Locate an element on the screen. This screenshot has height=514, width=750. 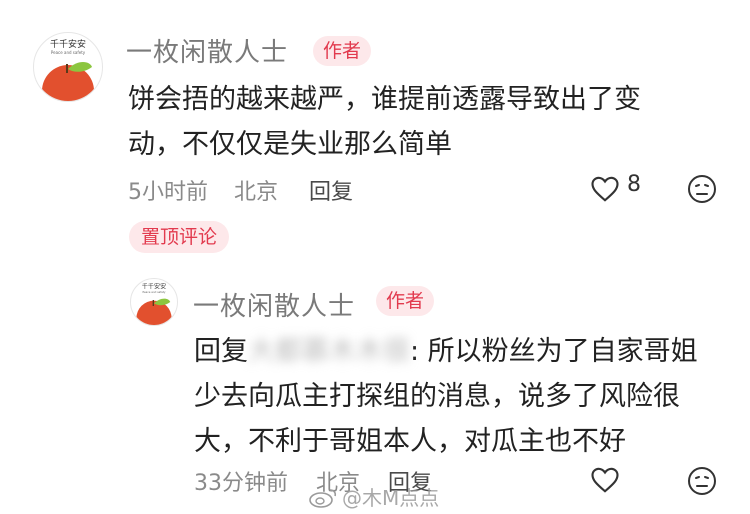
reply-prefix: 回复 is located at coordinates (221, 351).